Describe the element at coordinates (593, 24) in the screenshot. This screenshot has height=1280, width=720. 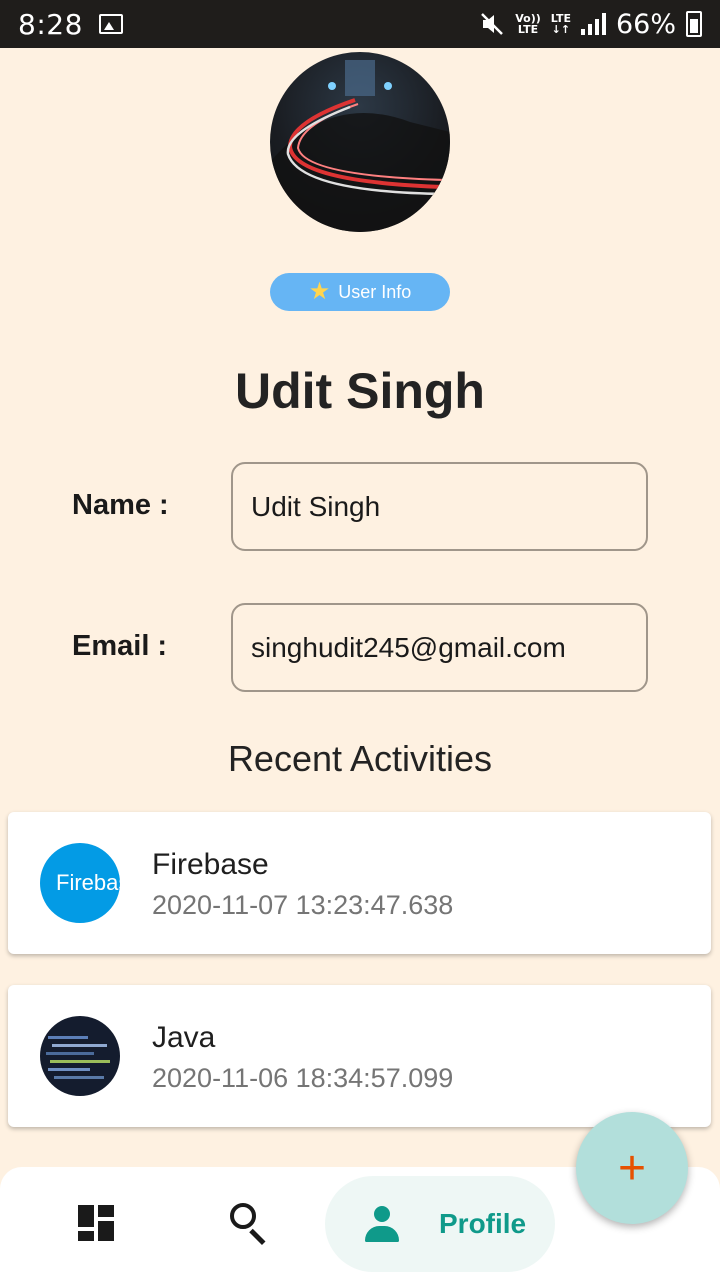
I see `signal-icon` at that location.